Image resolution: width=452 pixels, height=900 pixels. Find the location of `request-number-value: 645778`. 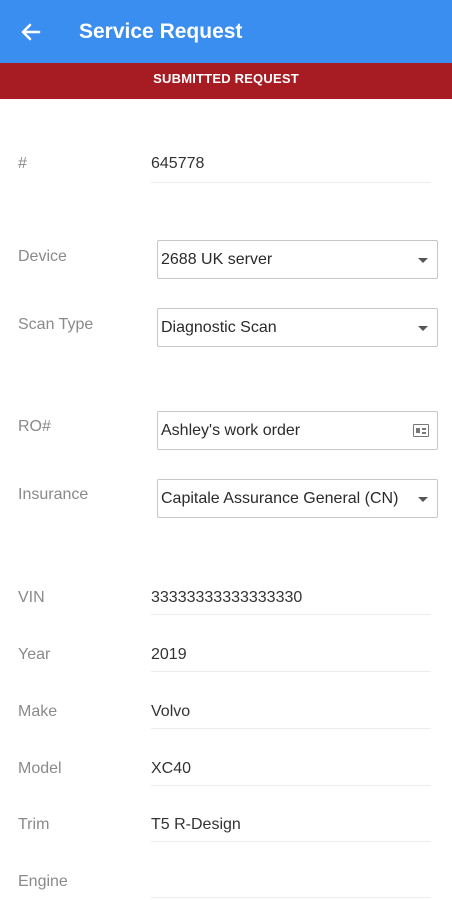

request-number-value: 645778 is located at coordinates (178, 163).